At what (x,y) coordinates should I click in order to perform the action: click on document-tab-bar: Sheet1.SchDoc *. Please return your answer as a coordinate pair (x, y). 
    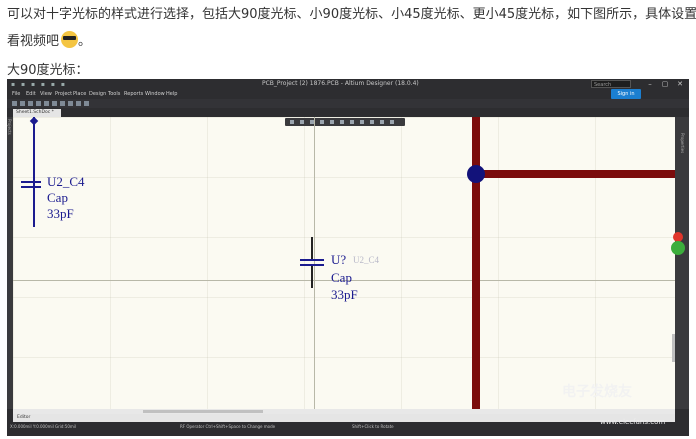
    Looking at the image, I should click on (348, 112).